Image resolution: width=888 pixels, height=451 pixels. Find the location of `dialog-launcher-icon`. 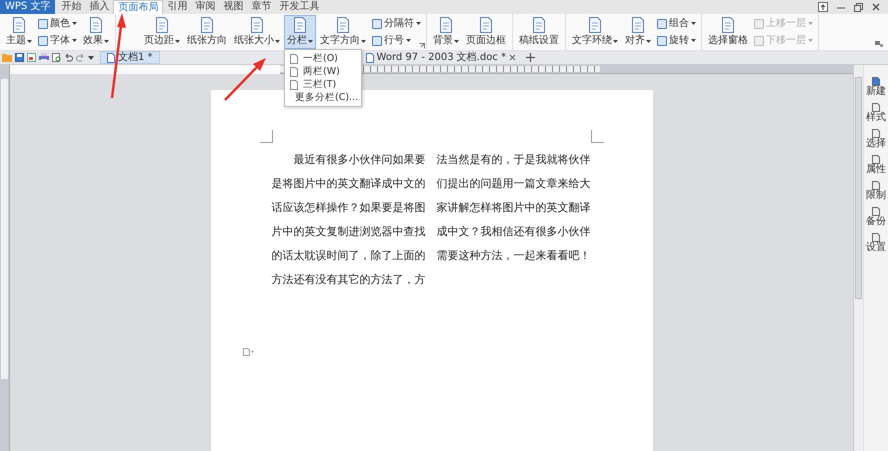

dialog-launcher-icon is located at coordinates (422, 46).